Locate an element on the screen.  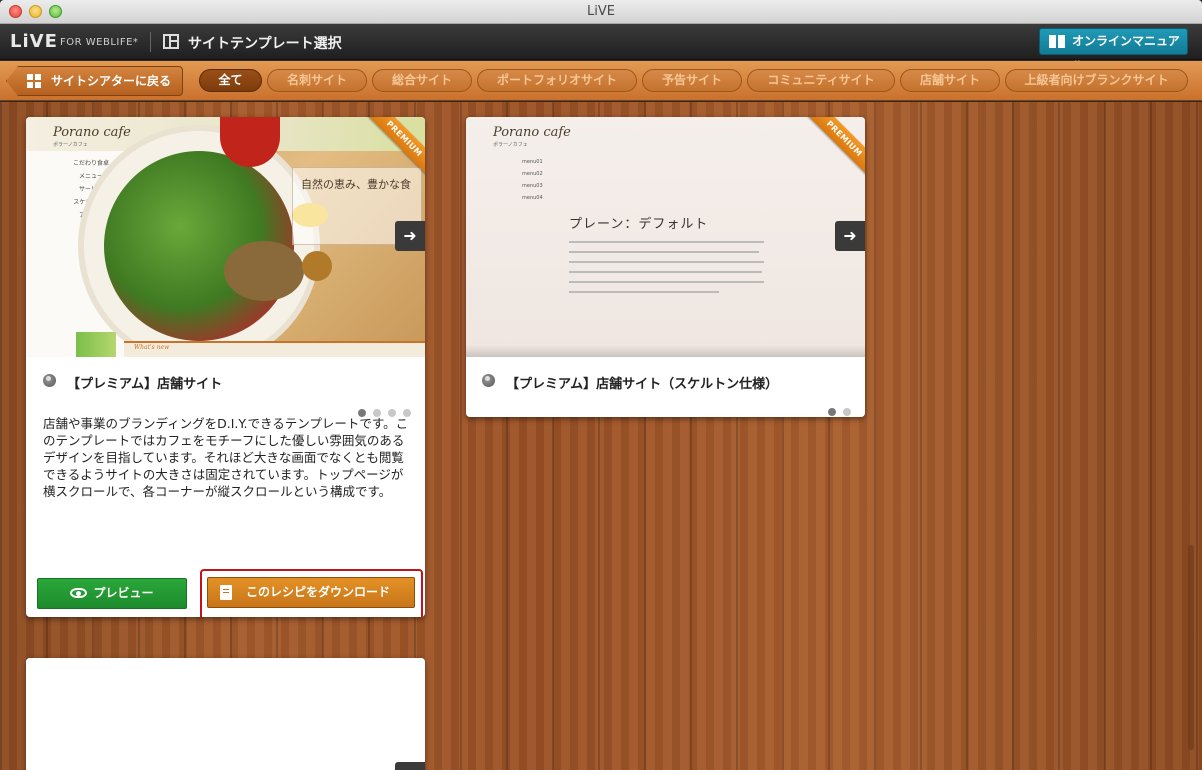
thumb-menu-item: menu01 is located at coordinates (532, 162).